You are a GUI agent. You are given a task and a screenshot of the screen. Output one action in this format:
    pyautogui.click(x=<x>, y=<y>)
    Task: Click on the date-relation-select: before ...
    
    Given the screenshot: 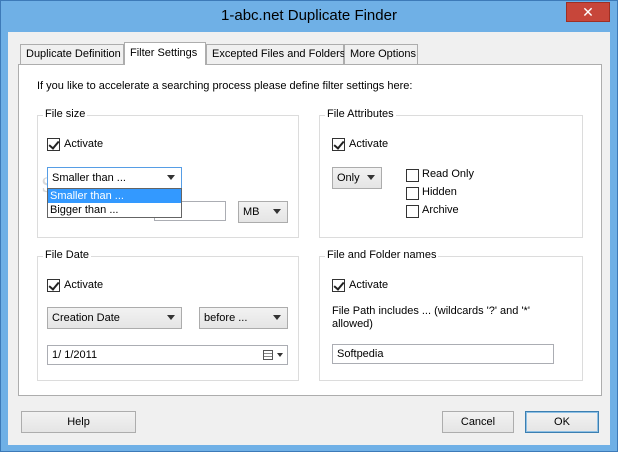 What is the action you would take?
    pyautogui.click(x=243, y=318)
    